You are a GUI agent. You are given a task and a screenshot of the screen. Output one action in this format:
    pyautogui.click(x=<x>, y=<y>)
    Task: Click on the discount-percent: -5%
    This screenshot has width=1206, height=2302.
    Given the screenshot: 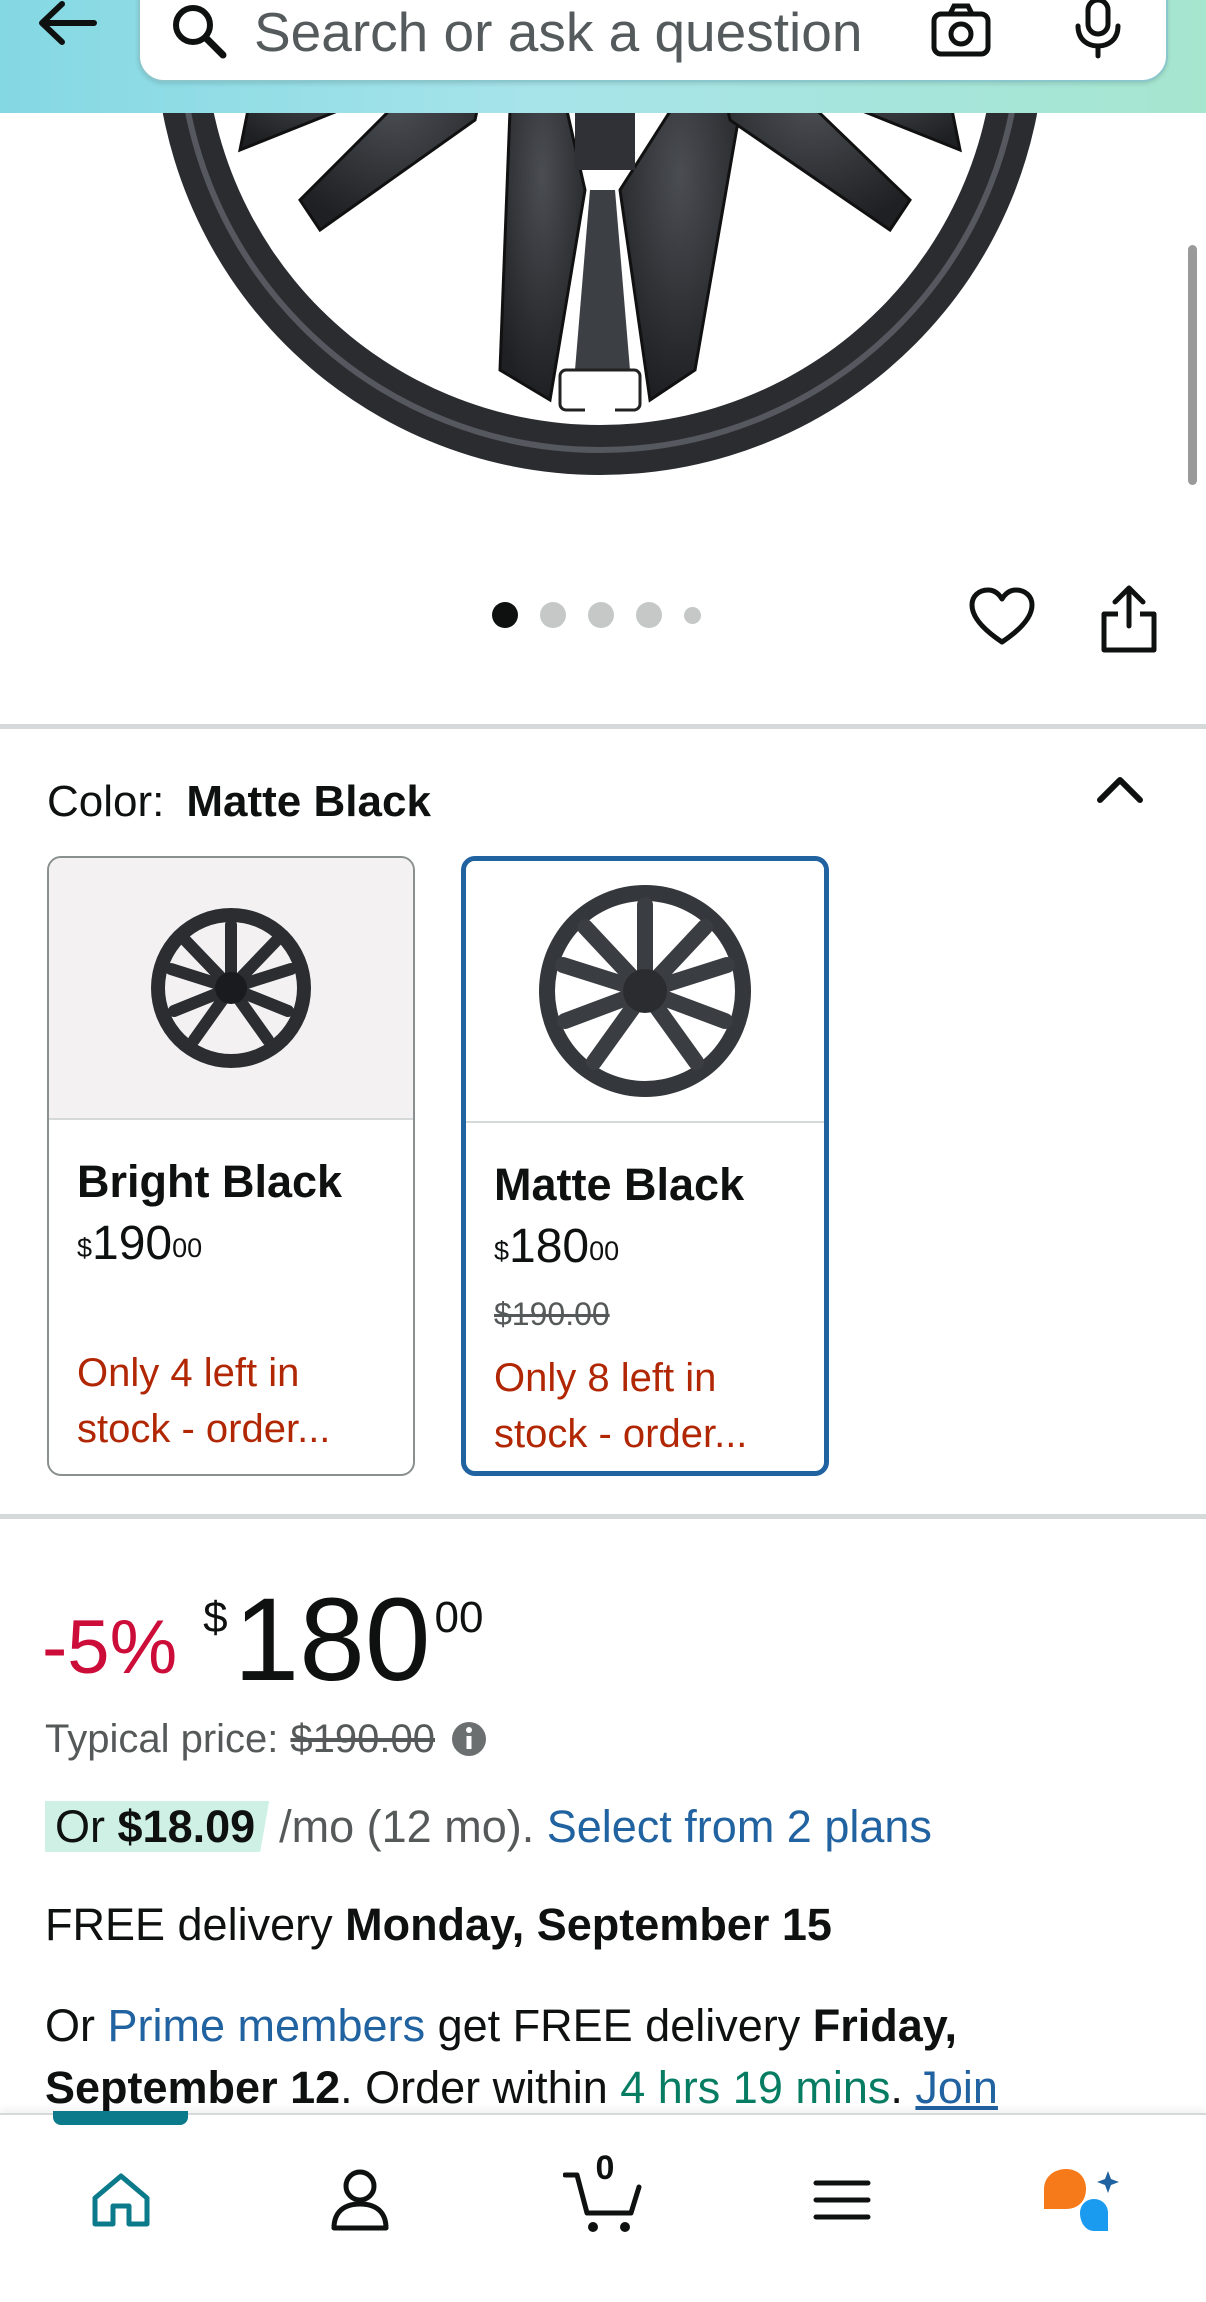 What is the action you would take?
    pyautogui.click(x=110, y=1647)
    